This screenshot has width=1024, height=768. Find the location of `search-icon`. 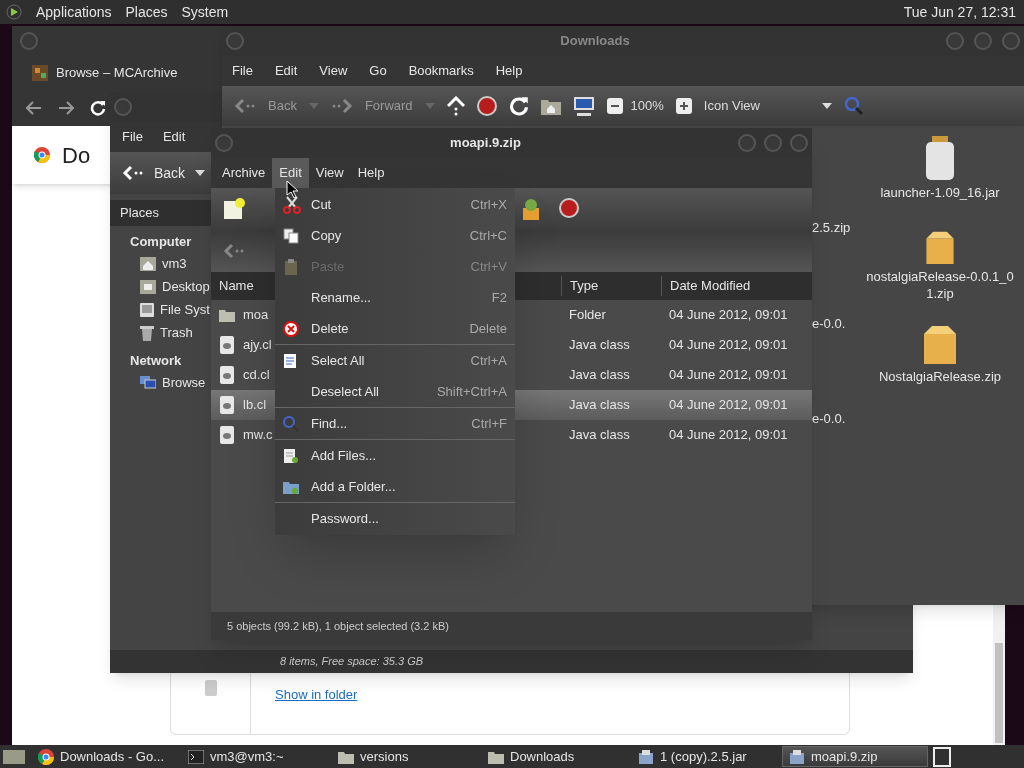

search-icon is located at coordinates (853, 106).